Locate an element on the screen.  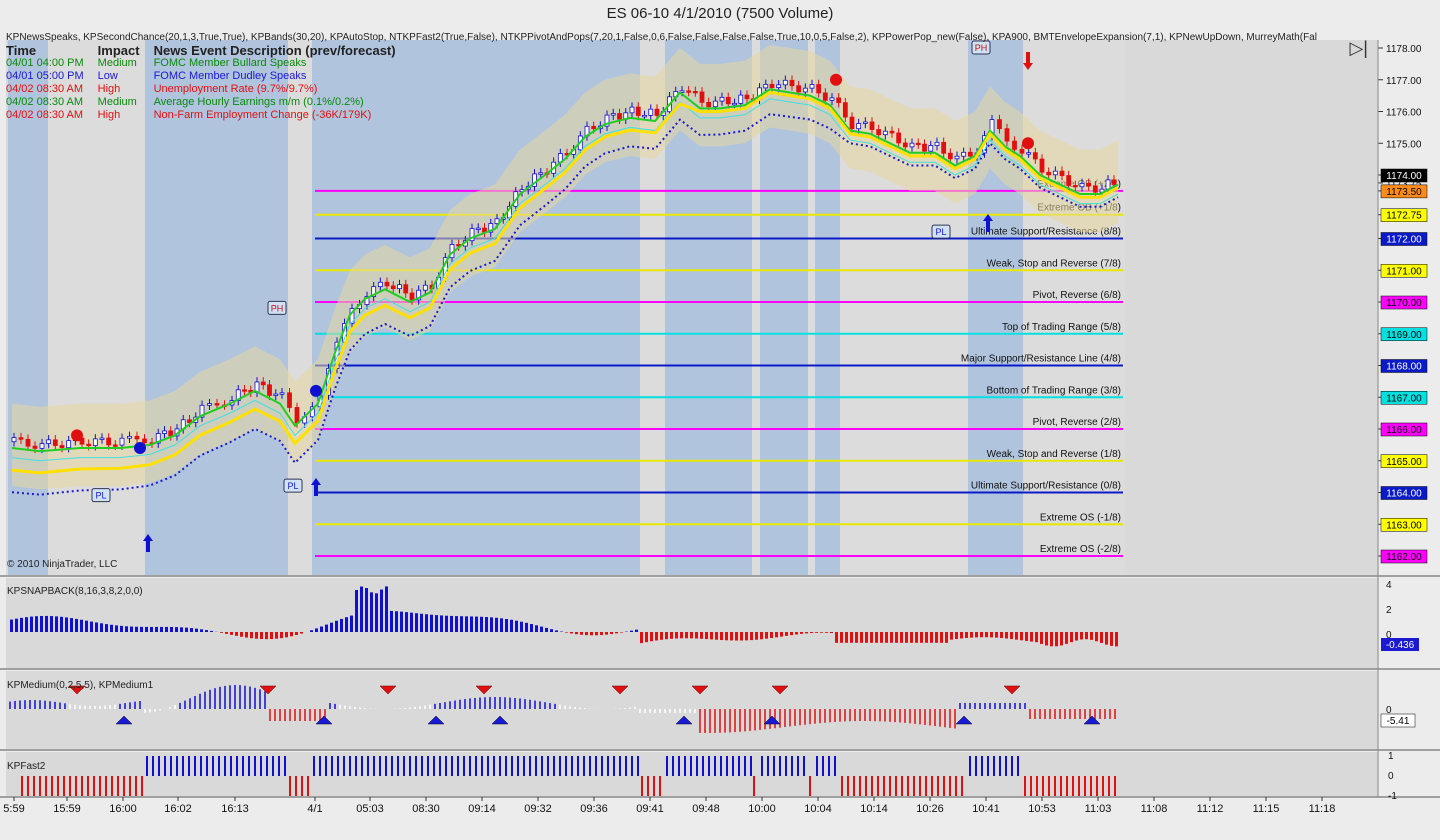
snapback-panel is located at coordinates (692, 623).